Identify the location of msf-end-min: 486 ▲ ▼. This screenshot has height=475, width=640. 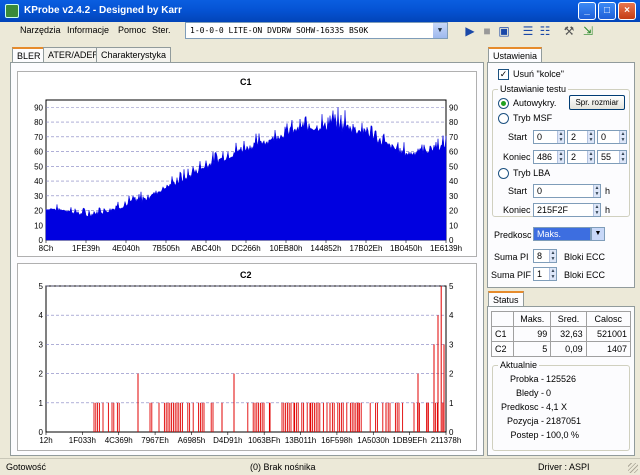
(549, 157).